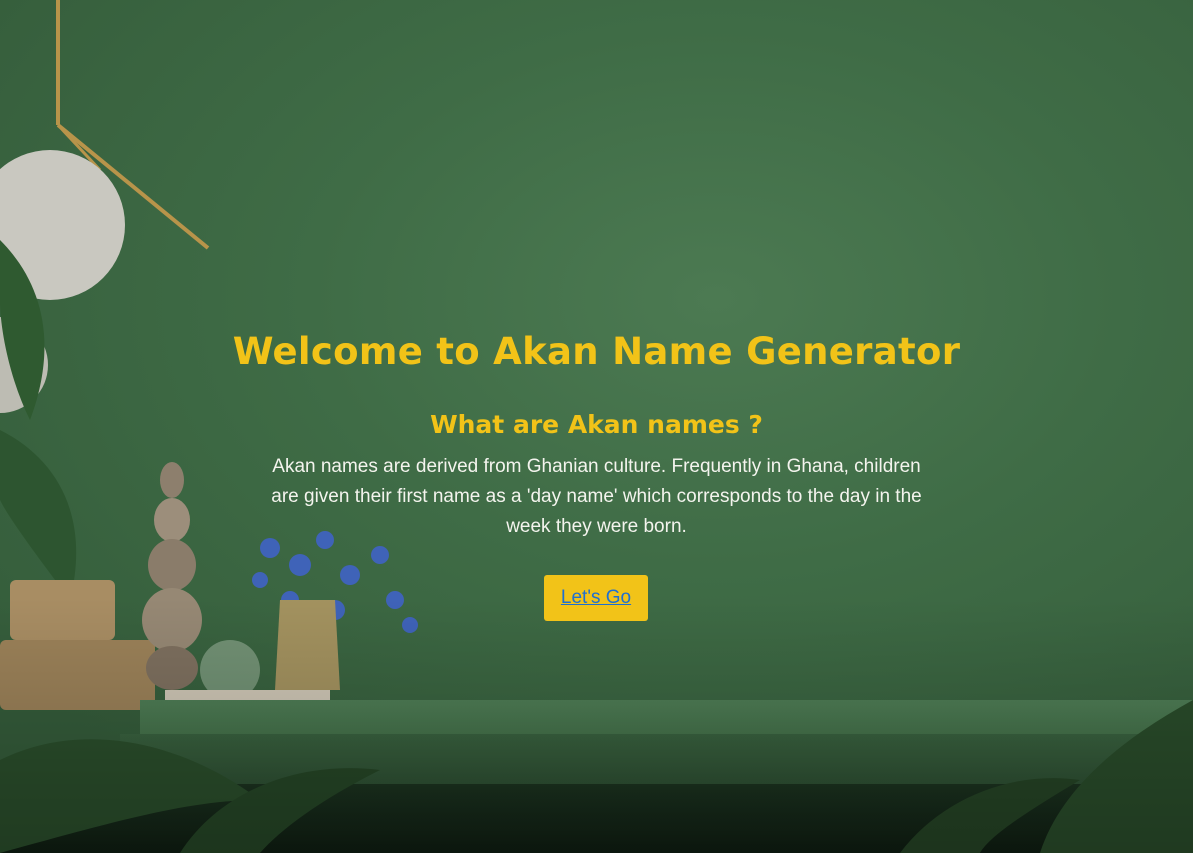  Describe the element at coordinates (596, 598) in the screenshot. I see `lets-go-button: Let's Go` at that location.